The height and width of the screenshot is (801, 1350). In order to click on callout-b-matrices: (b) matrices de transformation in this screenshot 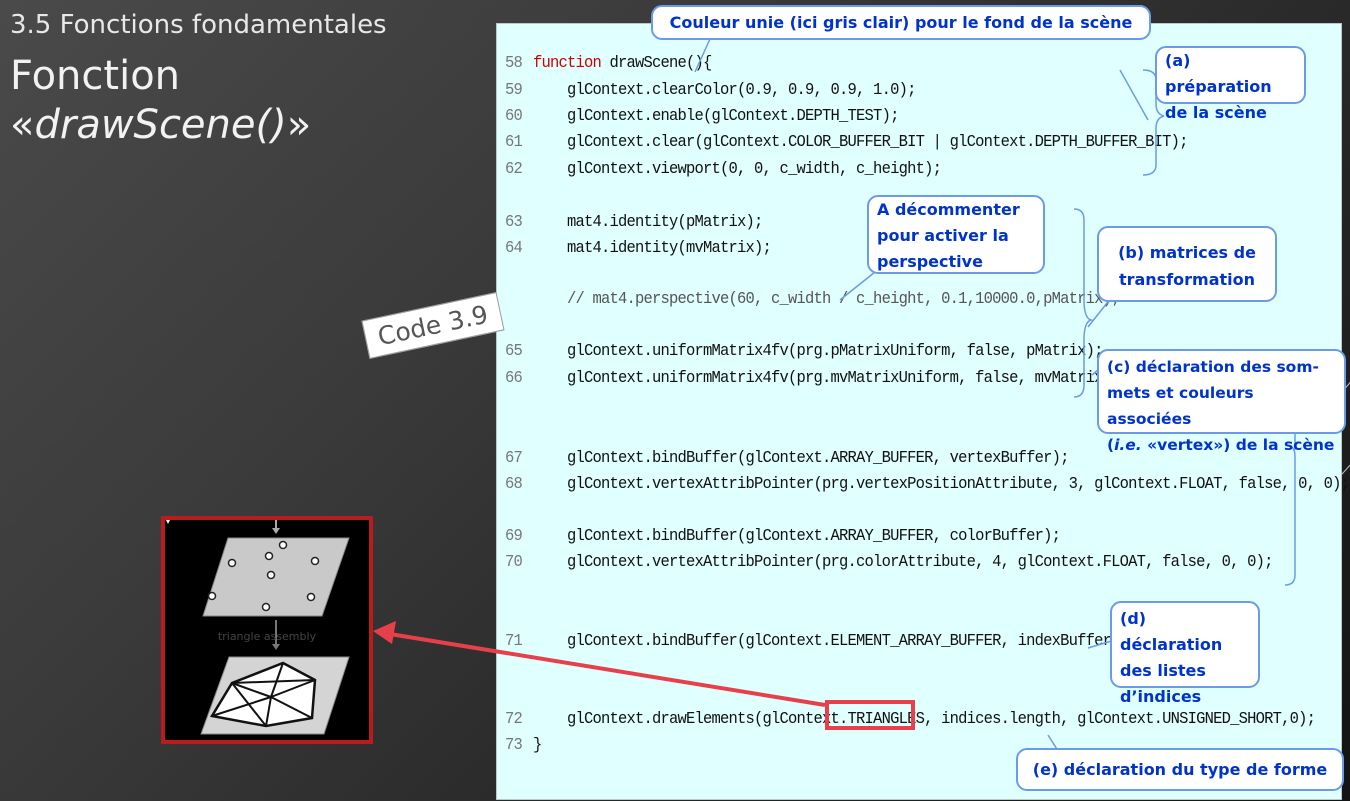, I will do `click(1187, 264)`.